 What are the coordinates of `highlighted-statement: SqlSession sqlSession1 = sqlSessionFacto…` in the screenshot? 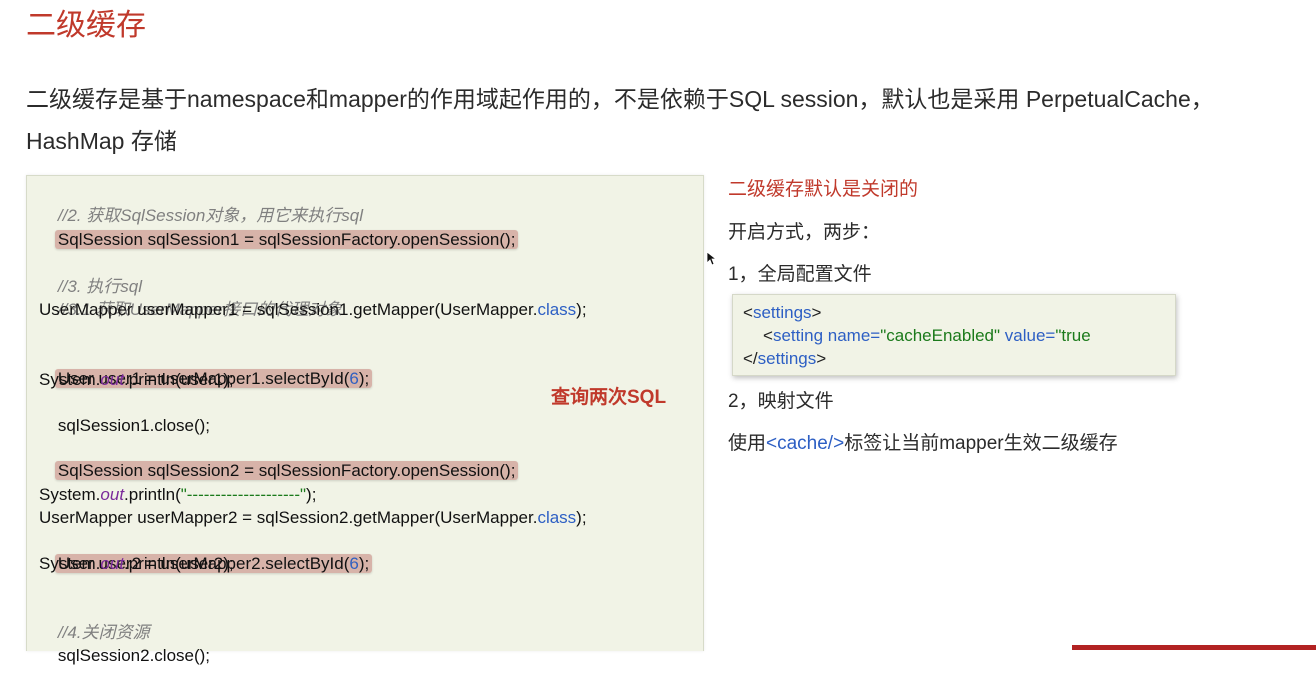 It's located at (286, 239).